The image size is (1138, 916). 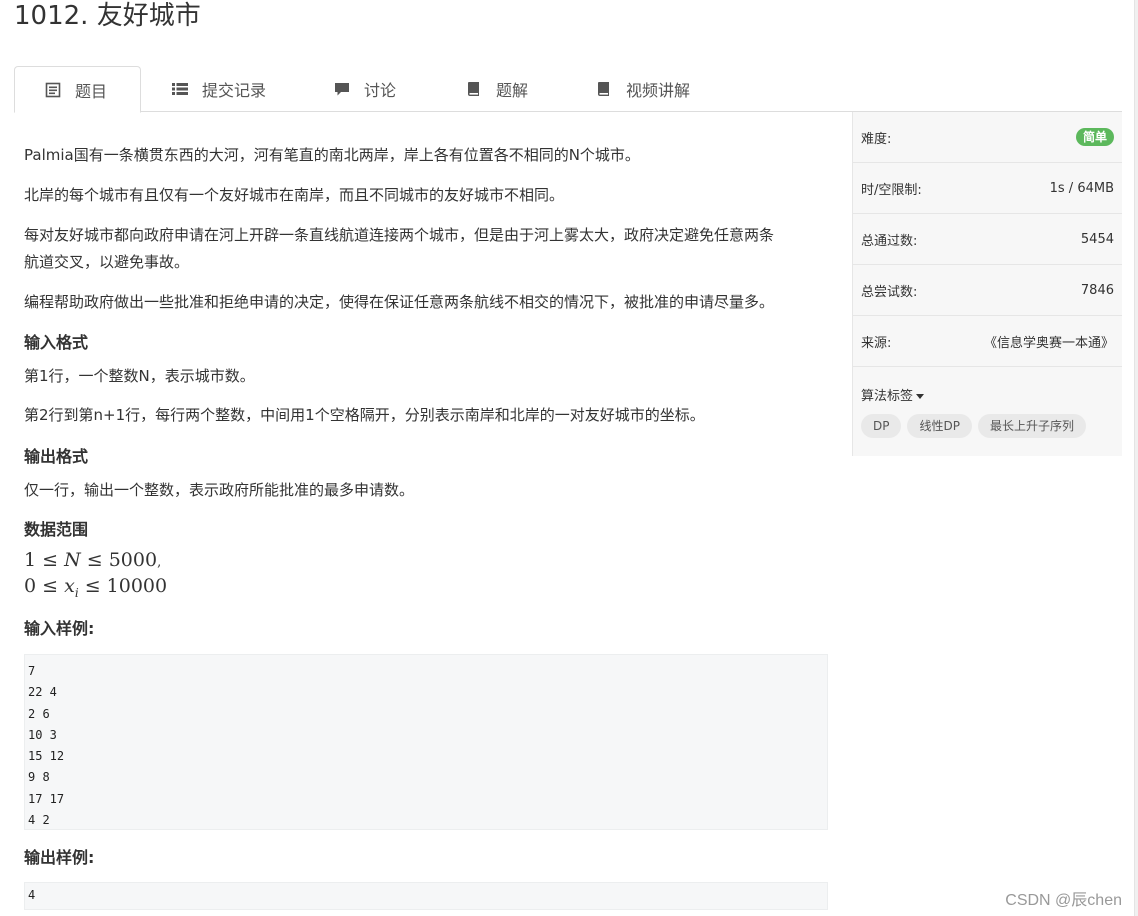 What do you see at coordinates (93, 560) in the screenshot?
I see `range-formula-n: 1 ≤ N ≤ 5000,` at bounding box center [93, 560].